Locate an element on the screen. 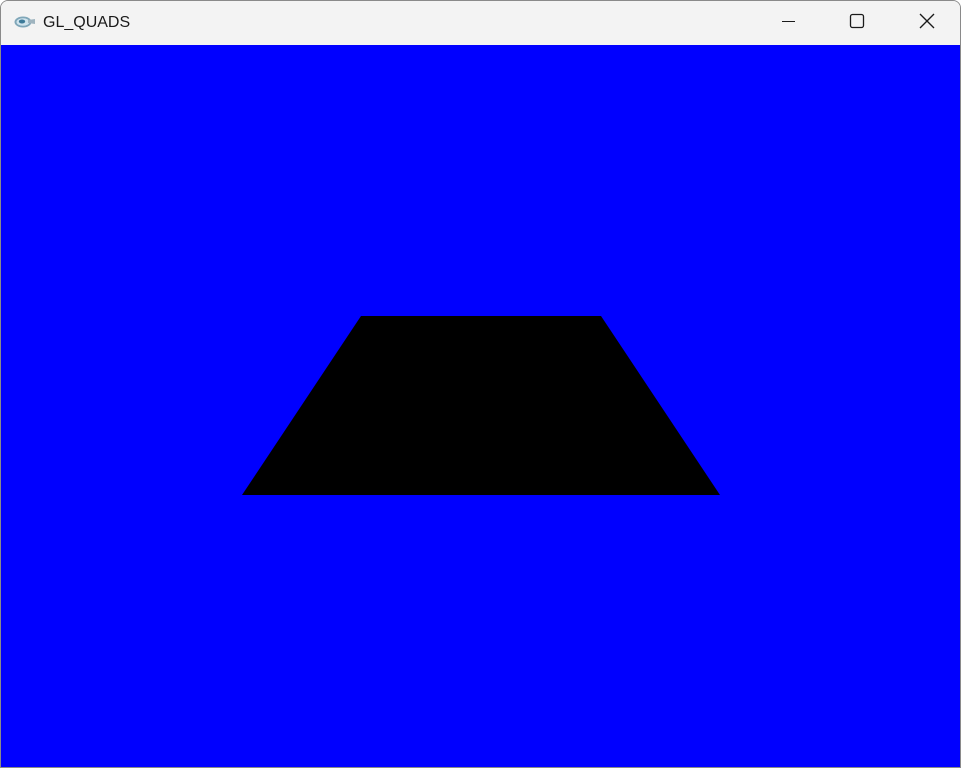  maximize-icon is located at coordinates (857, 23).